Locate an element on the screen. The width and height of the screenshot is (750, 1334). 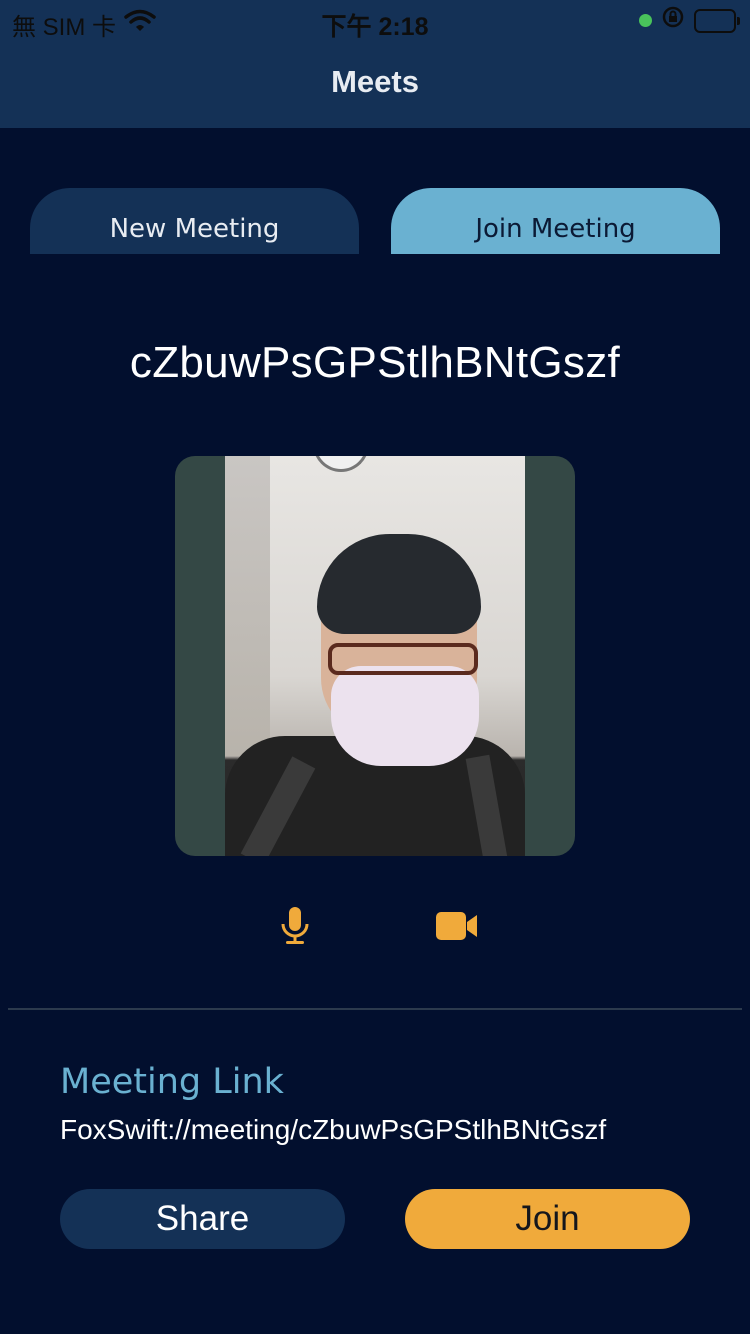
tab-new-meeting: New Meeting is located at coordinates (194, 221).